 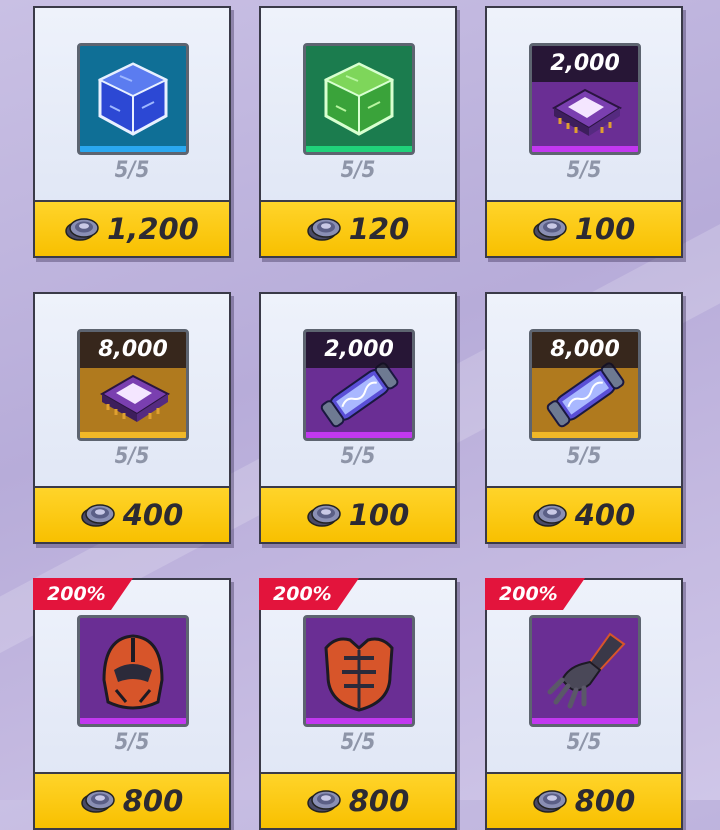 I want to click on shop-item-gold-chip: 8,000 5/5 400, so click(x=132, y=418).